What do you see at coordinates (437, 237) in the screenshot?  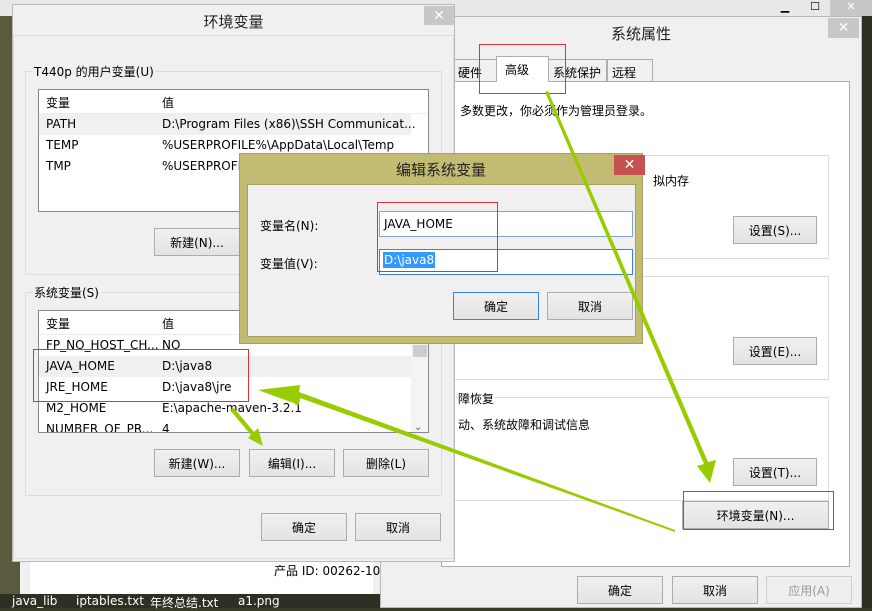 I see `highlight-box-edit-fields` at bounding box center [437, 237].